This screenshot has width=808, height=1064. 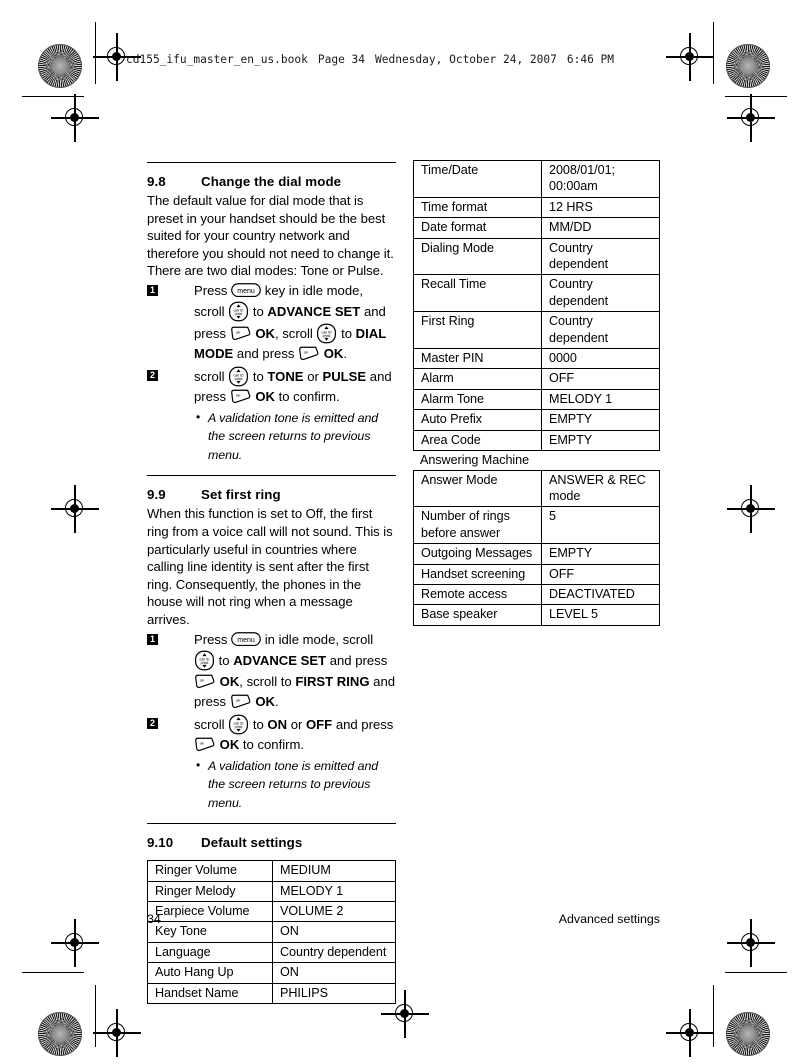 I want to click on setting-key: Answer Mode, so click(x=477, y=488).